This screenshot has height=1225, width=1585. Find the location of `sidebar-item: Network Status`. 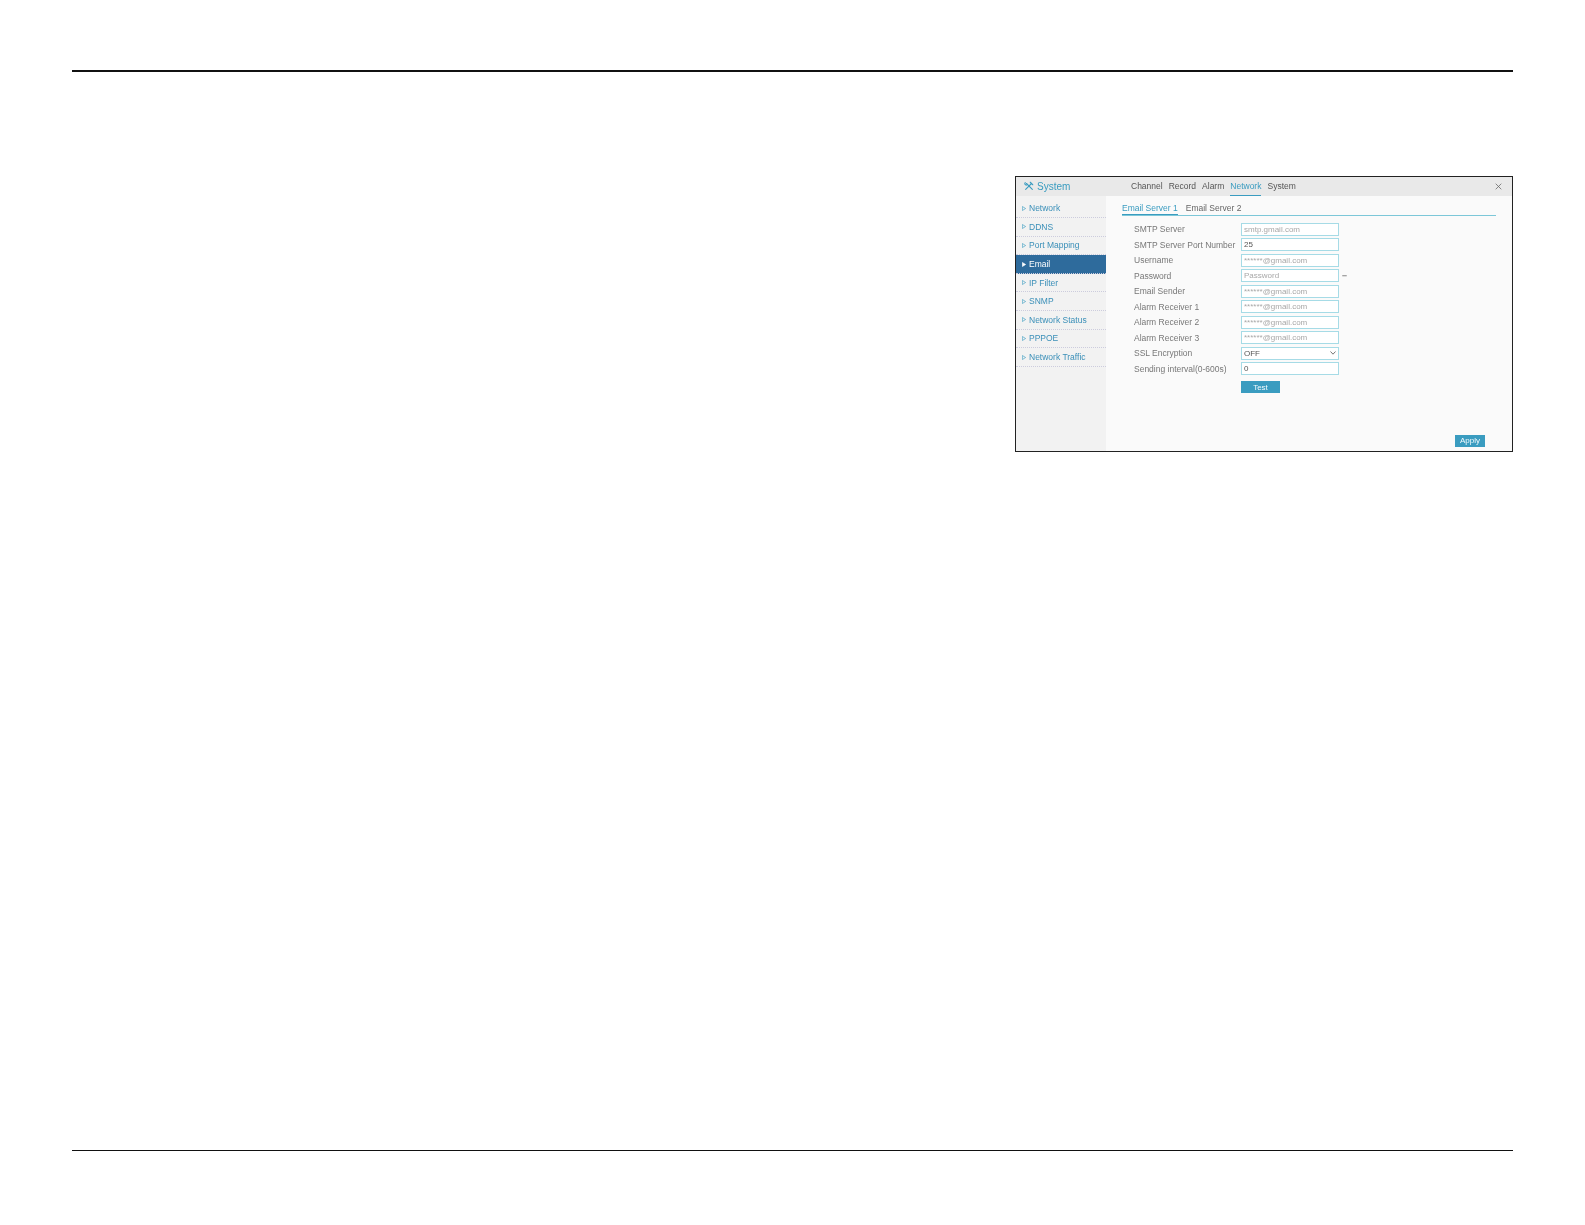

sidebar-item: Network Status is located at coordinates (1061, 320).